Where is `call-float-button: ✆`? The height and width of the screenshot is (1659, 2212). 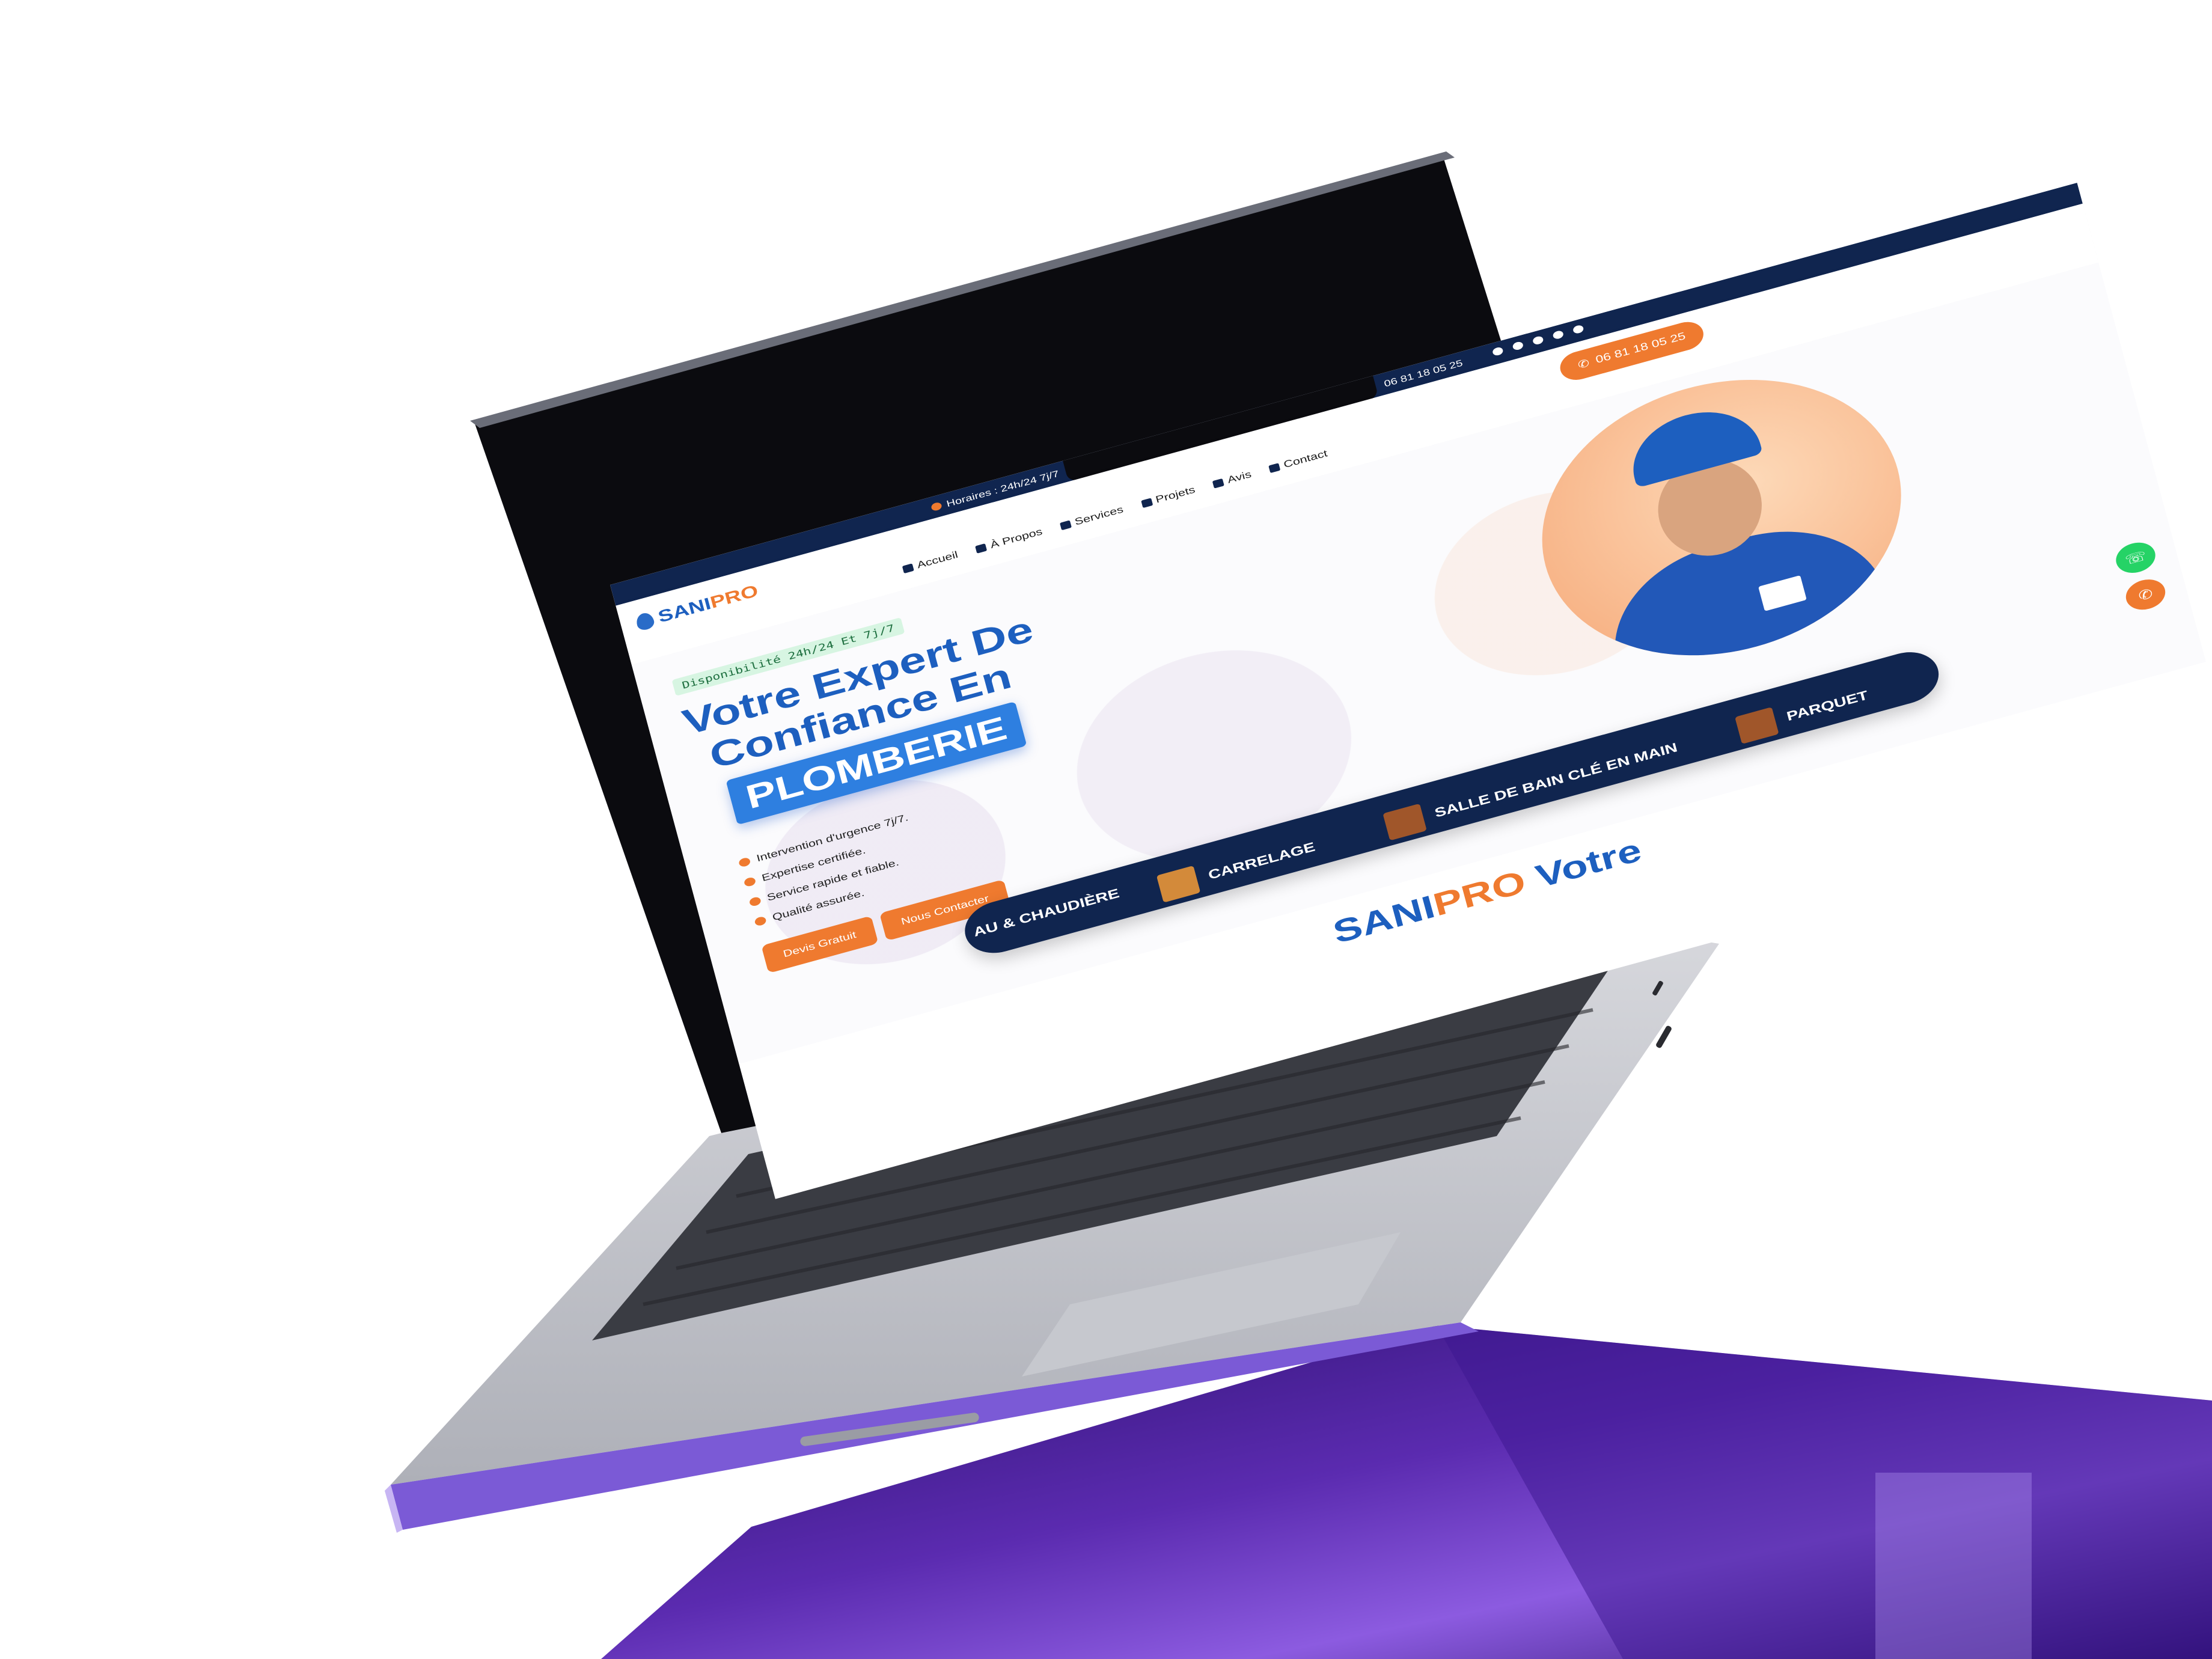 call-float-button: ✆ is located at coordinates (2146, 594).